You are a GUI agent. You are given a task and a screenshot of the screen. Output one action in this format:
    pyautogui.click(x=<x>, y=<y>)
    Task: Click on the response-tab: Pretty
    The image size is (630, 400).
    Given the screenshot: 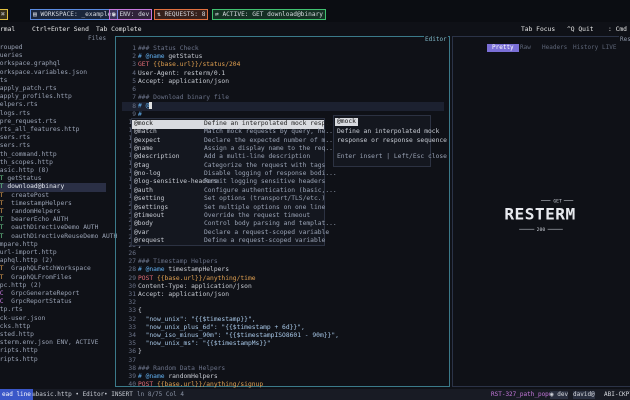 What is the action you would take?
    pyautogui.click(x=503, y=48)
    